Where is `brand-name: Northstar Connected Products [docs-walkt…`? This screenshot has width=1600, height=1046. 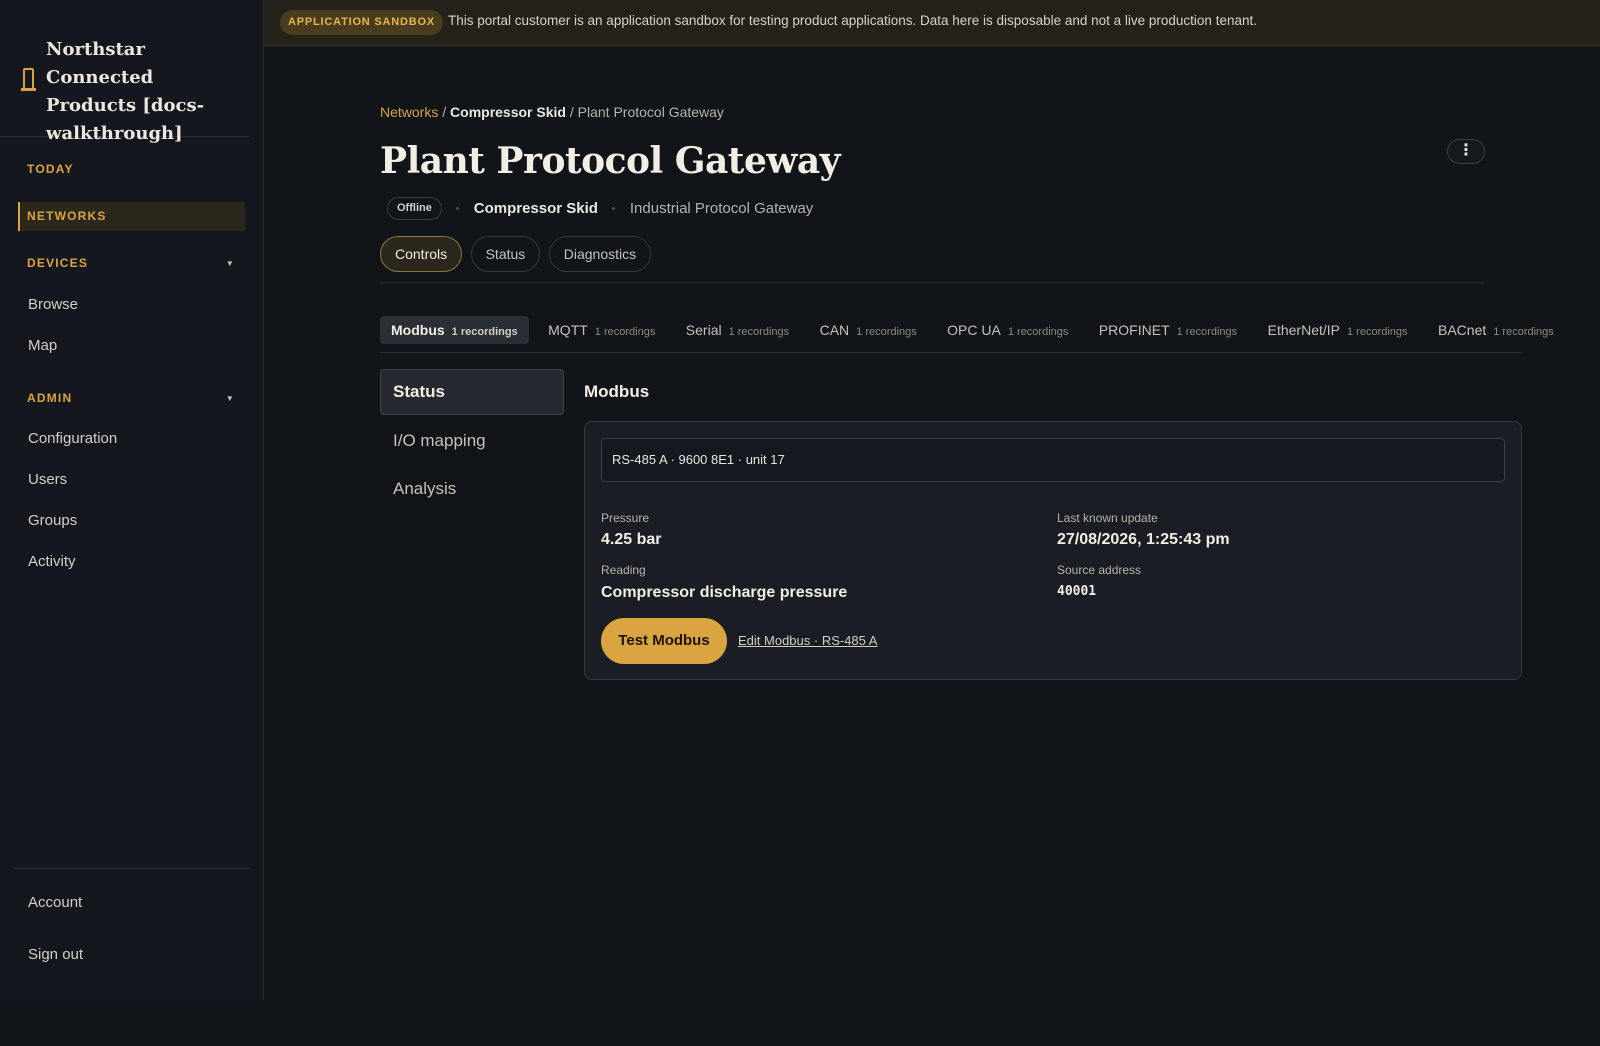
brand-name: Northstar Connected Products [docs-walkt… is located at coordinates (125, 91).